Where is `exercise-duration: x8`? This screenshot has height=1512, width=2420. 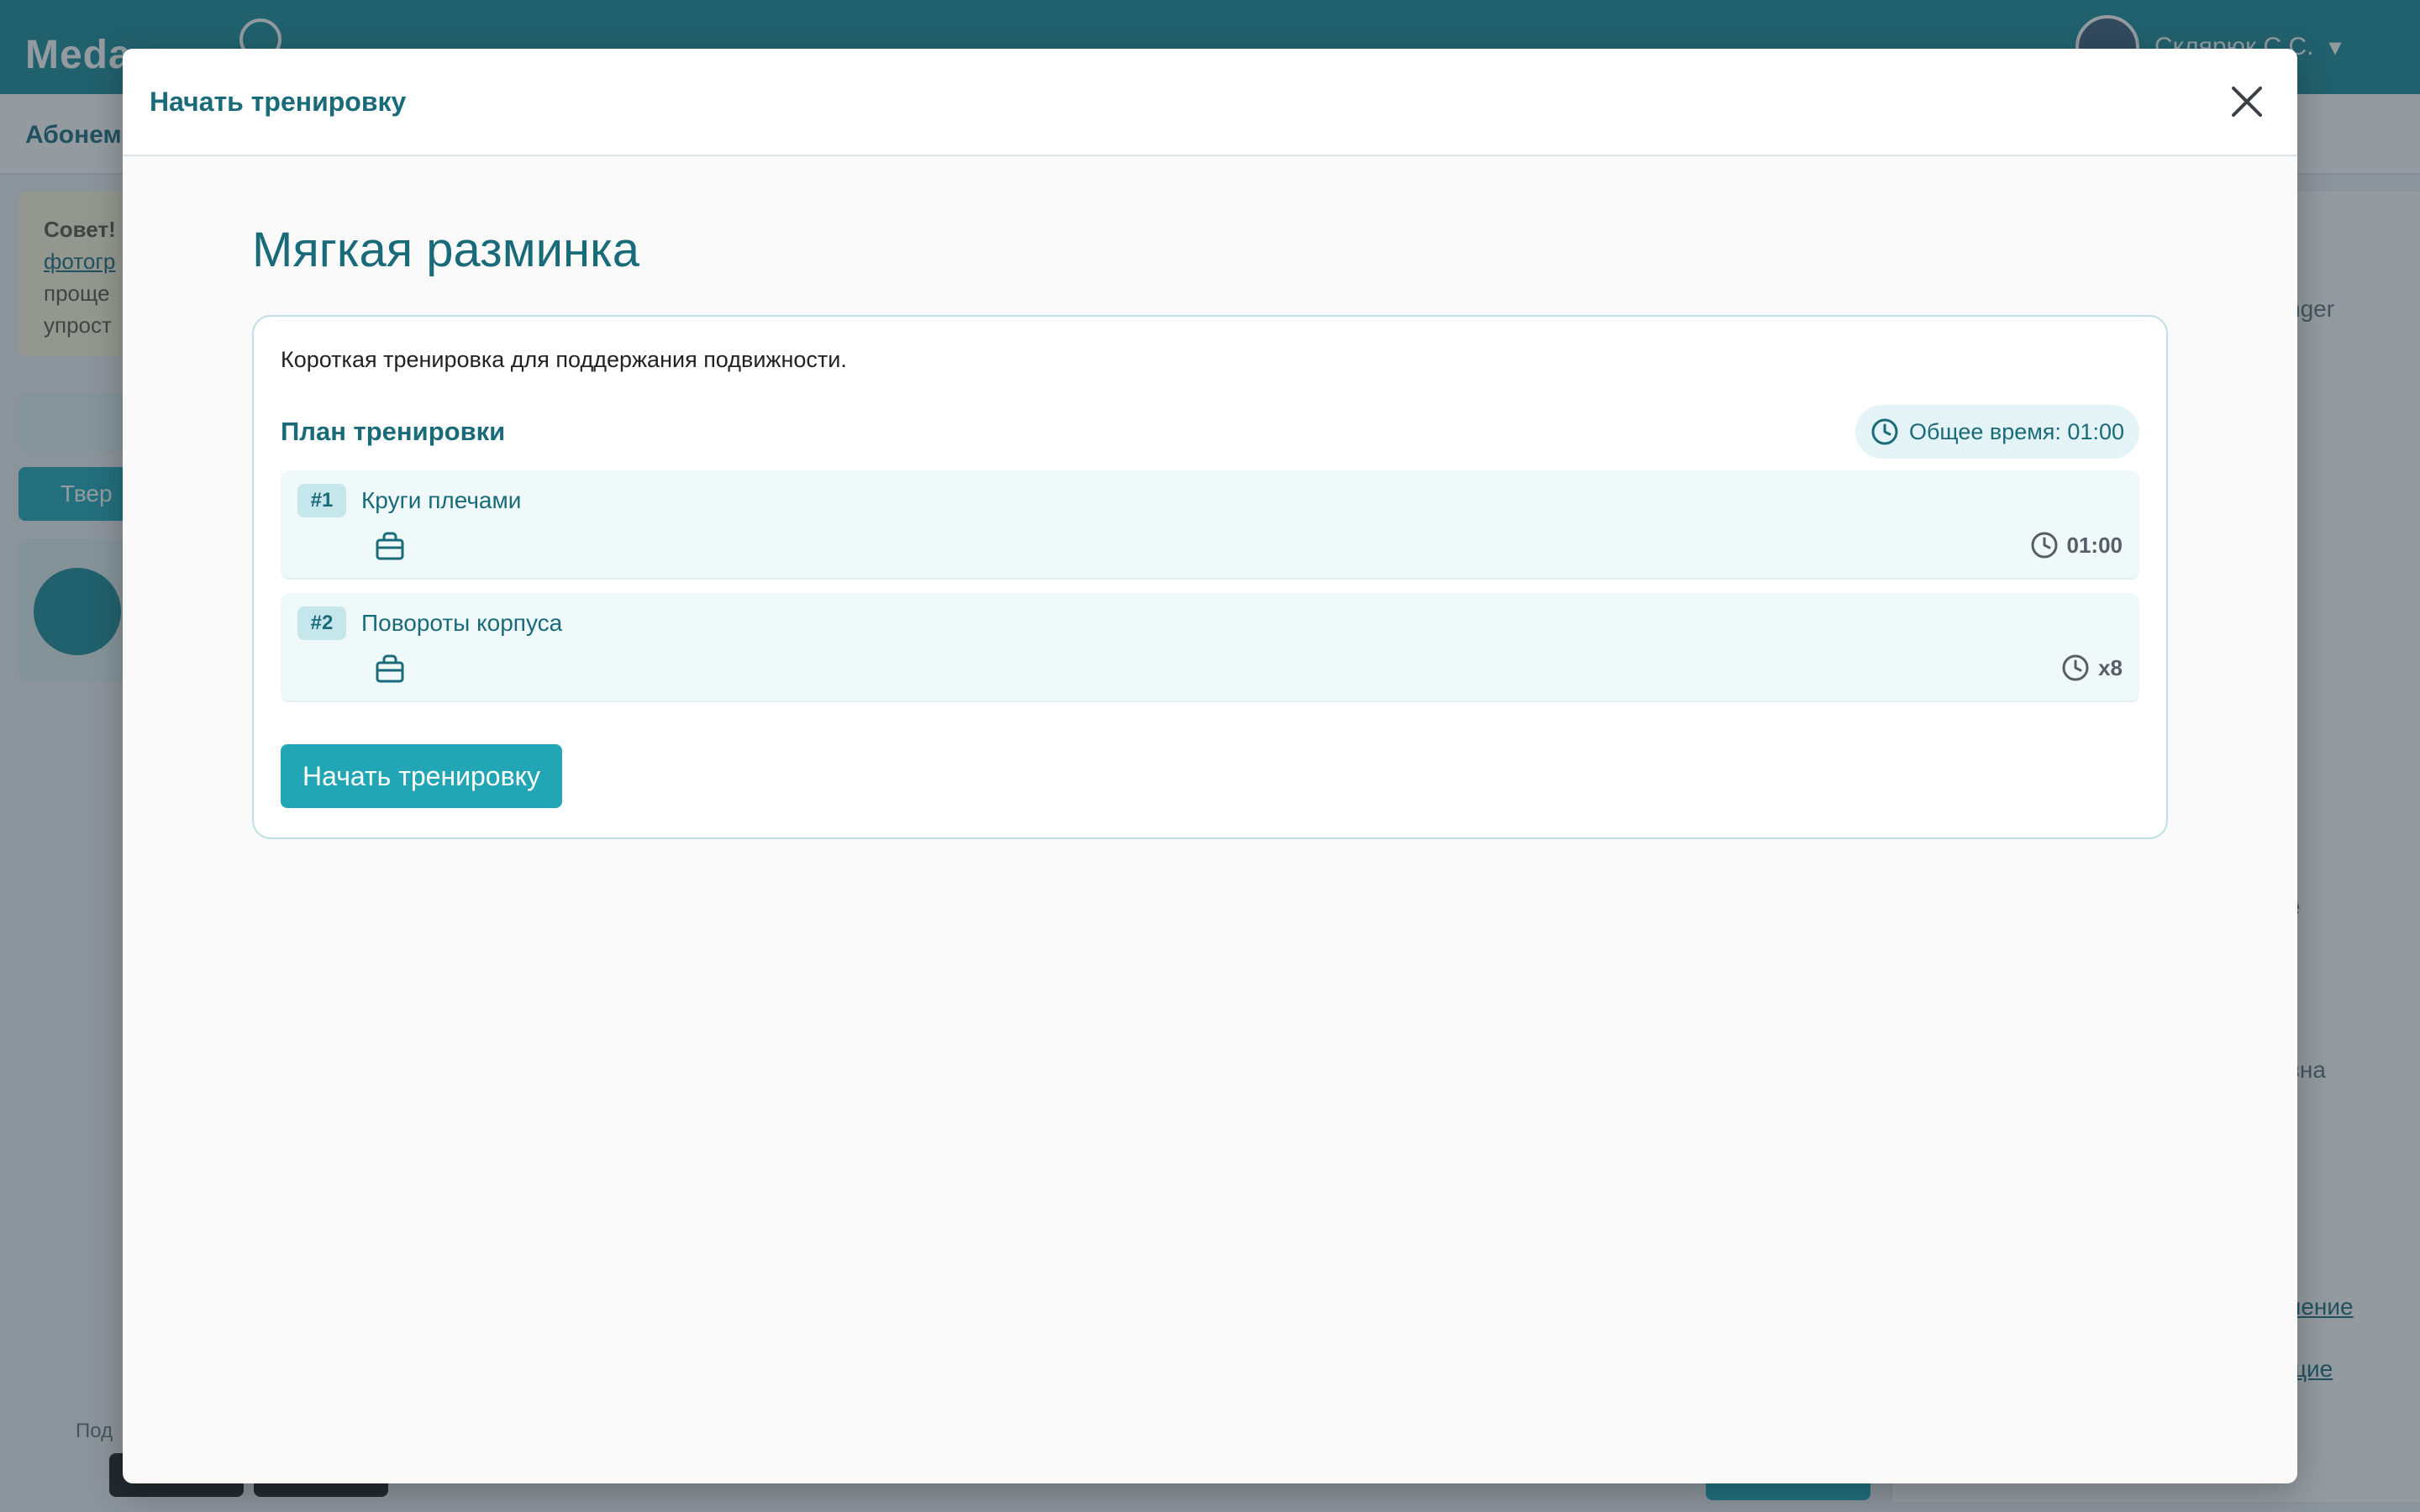
exercise-duration: x8 is located at coordinates (2092, 668).